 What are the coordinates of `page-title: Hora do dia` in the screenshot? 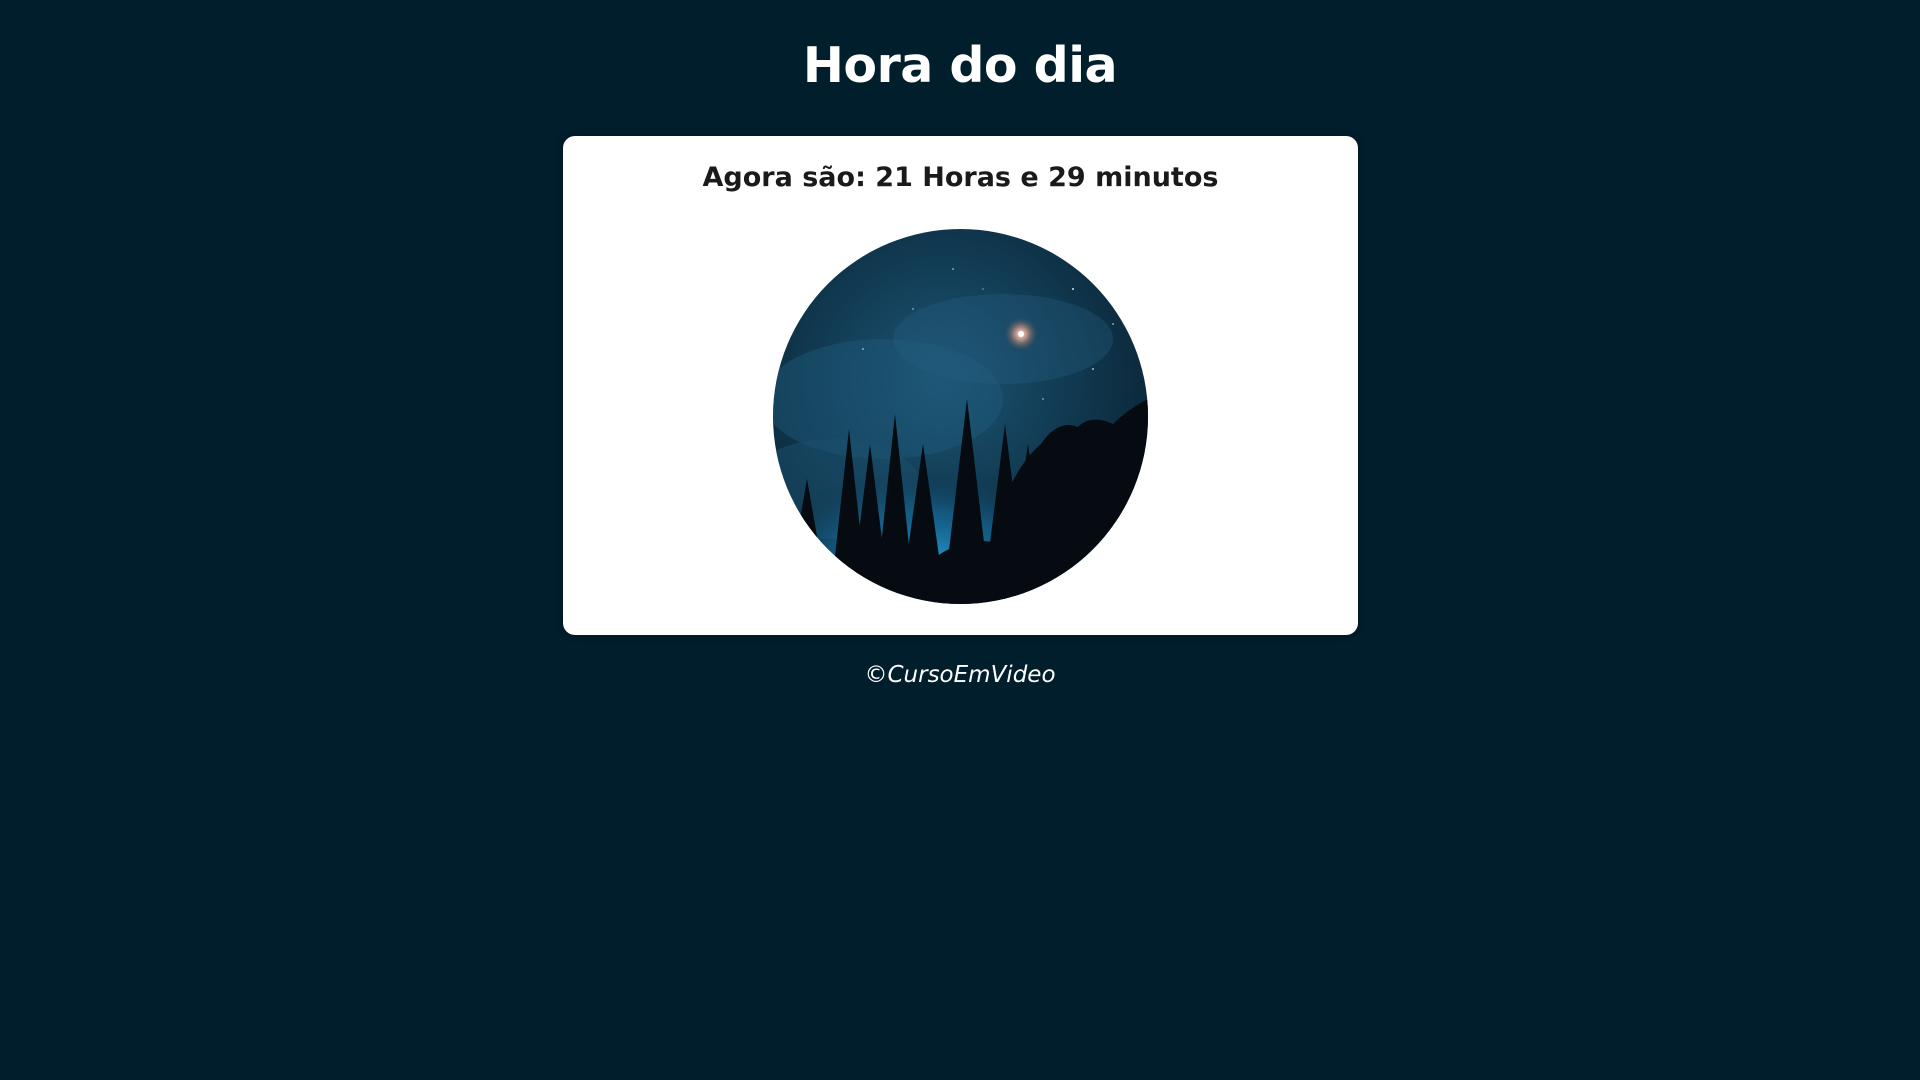 It's located at (960, 65).